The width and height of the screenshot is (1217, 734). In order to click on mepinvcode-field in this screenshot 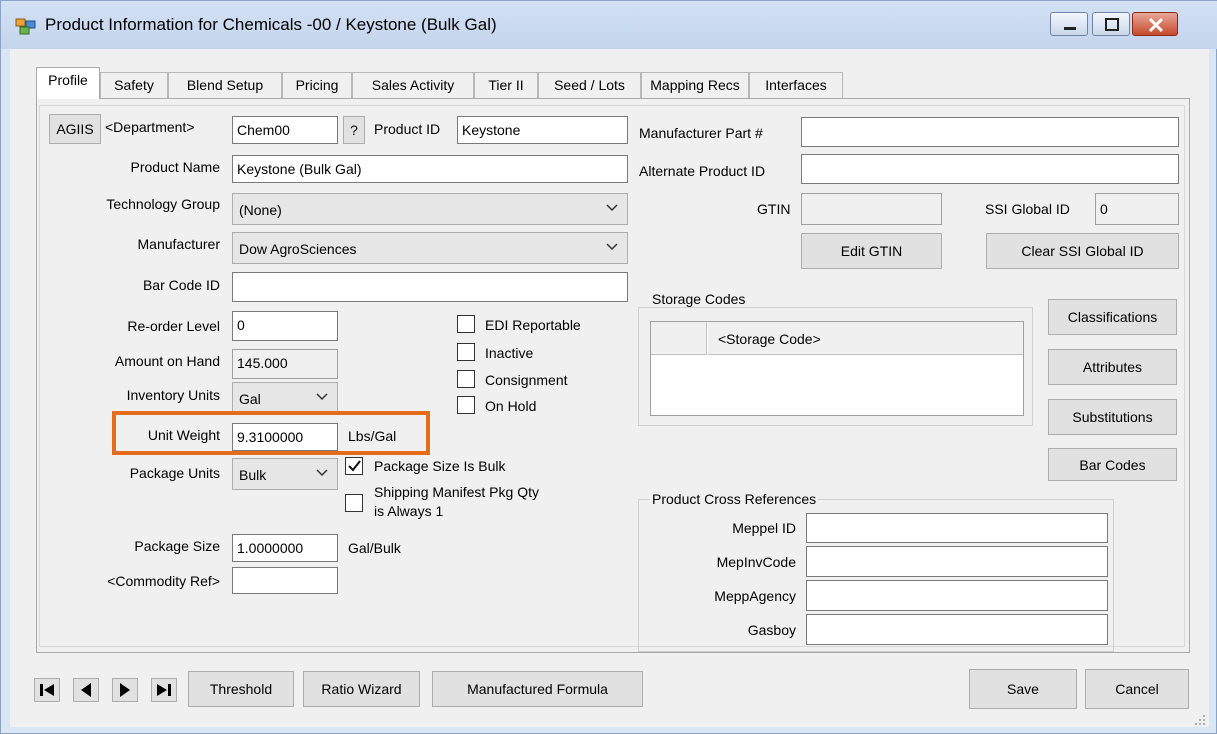, I will do `click(957, 561)`.